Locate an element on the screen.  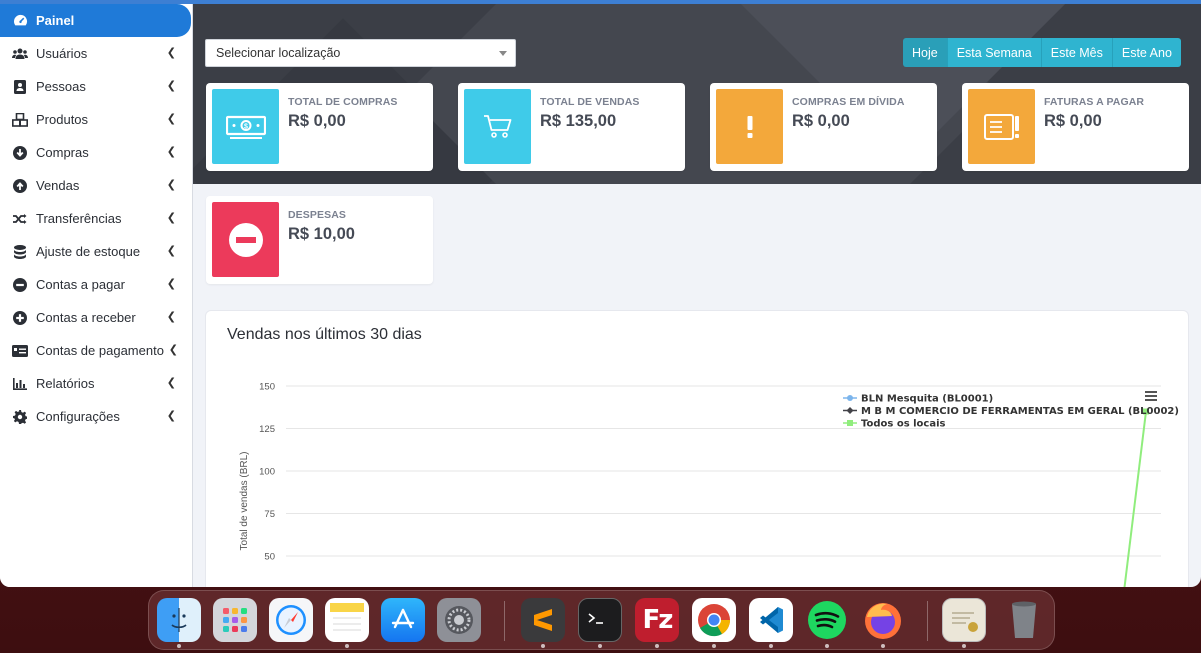
sidebar-item-configuracoes: Configurações ❮ is located at coordinates (96, 416).